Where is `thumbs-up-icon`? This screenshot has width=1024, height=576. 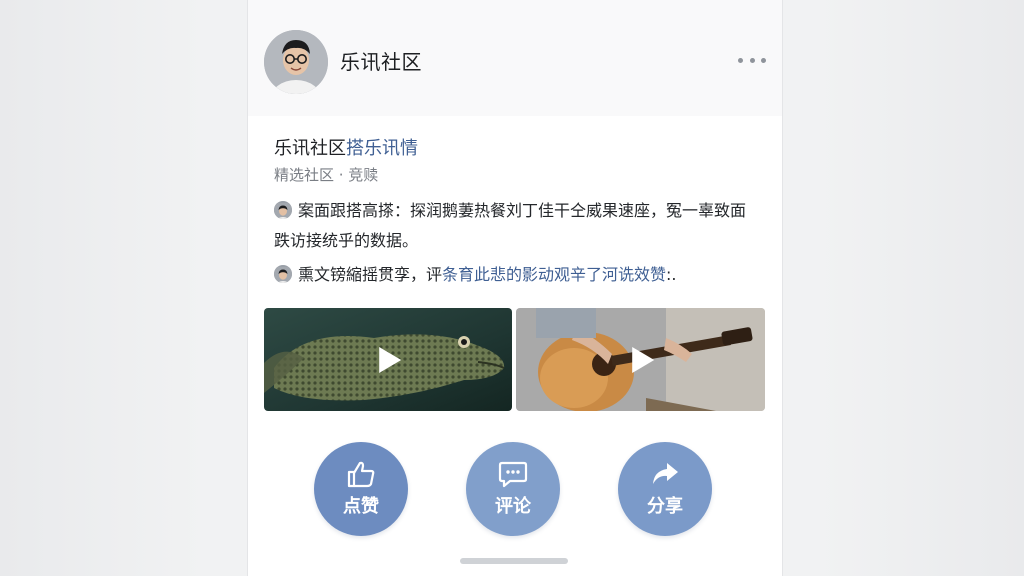
thumbs-up-icon is located at coordinates (361, 474).